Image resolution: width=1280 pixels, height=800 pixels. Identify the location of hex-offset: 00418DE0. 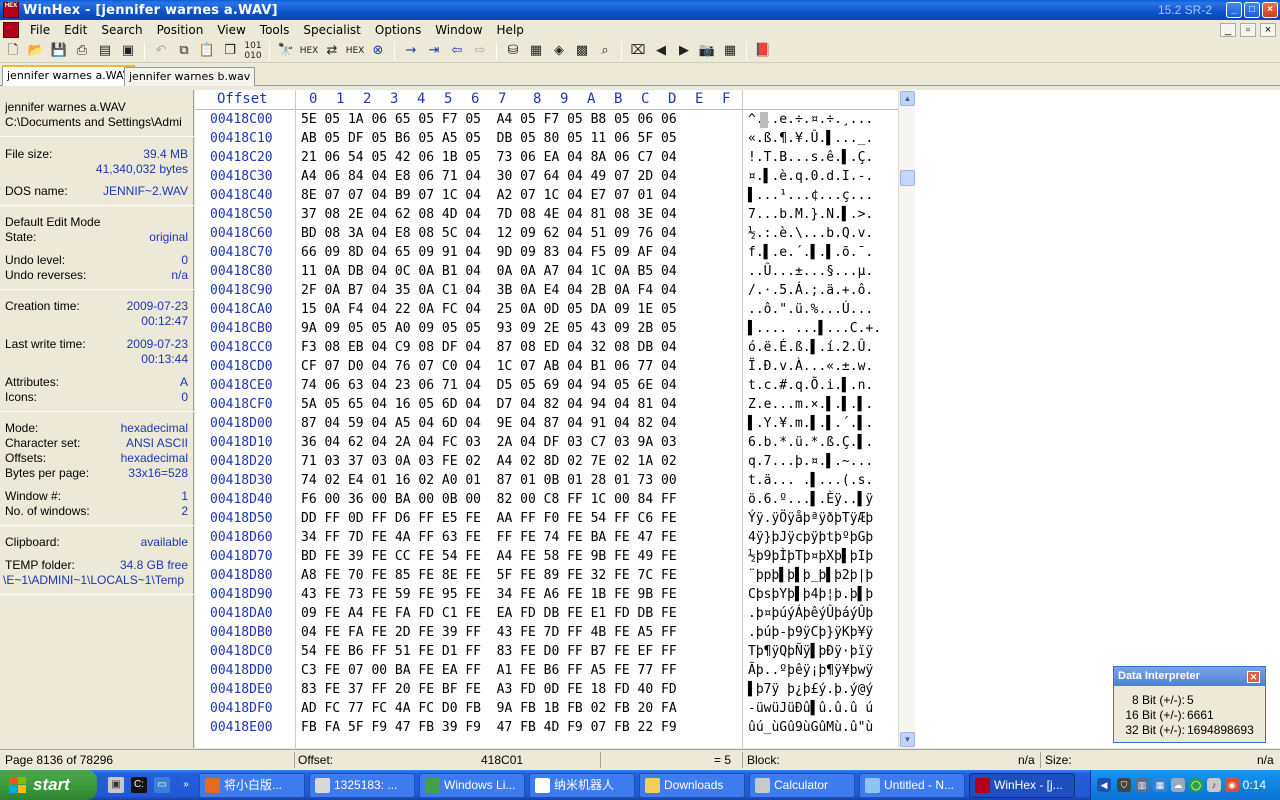
(241, 689).